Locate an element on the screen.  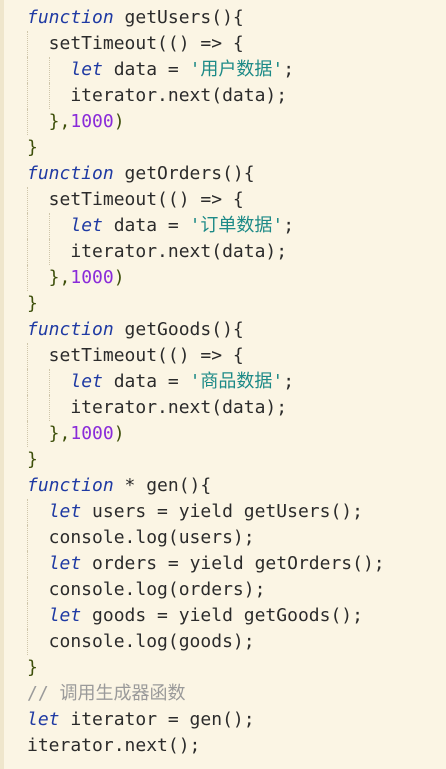
code-token: console.log(goods); is located at coordinates (141, 641).